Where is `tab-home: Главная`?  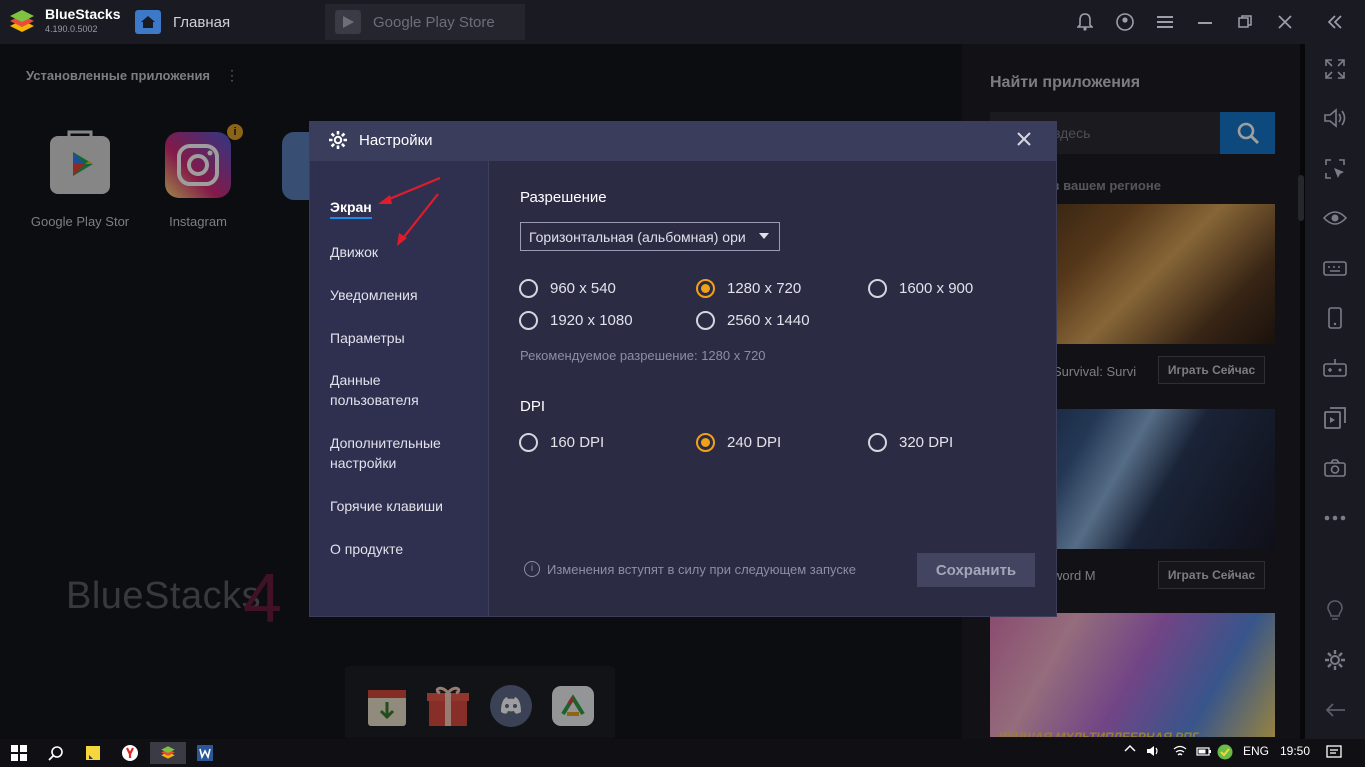
tab-home: Главная is located at coordinates (225, 22).